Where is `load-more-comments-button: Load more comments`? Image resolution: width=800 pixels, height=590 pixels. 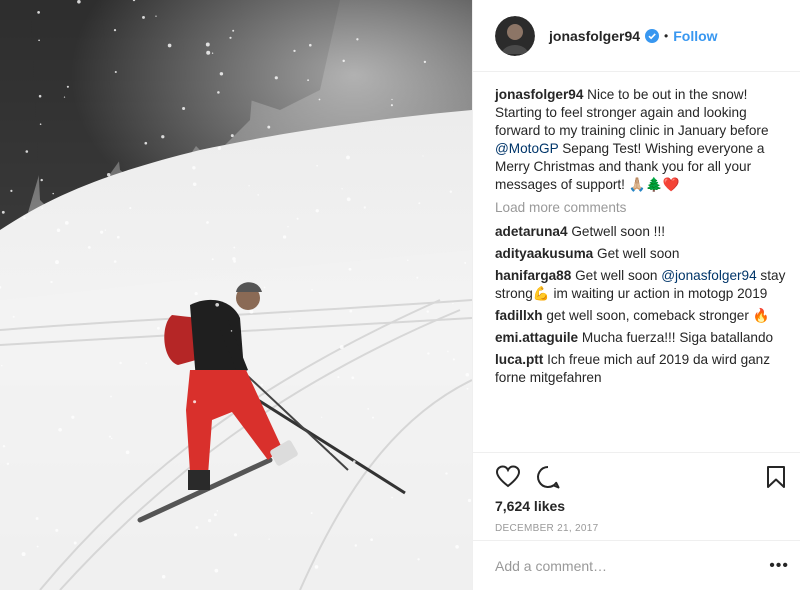 load-more-comments-button: Load more comments is located at coordinates (641, 207).